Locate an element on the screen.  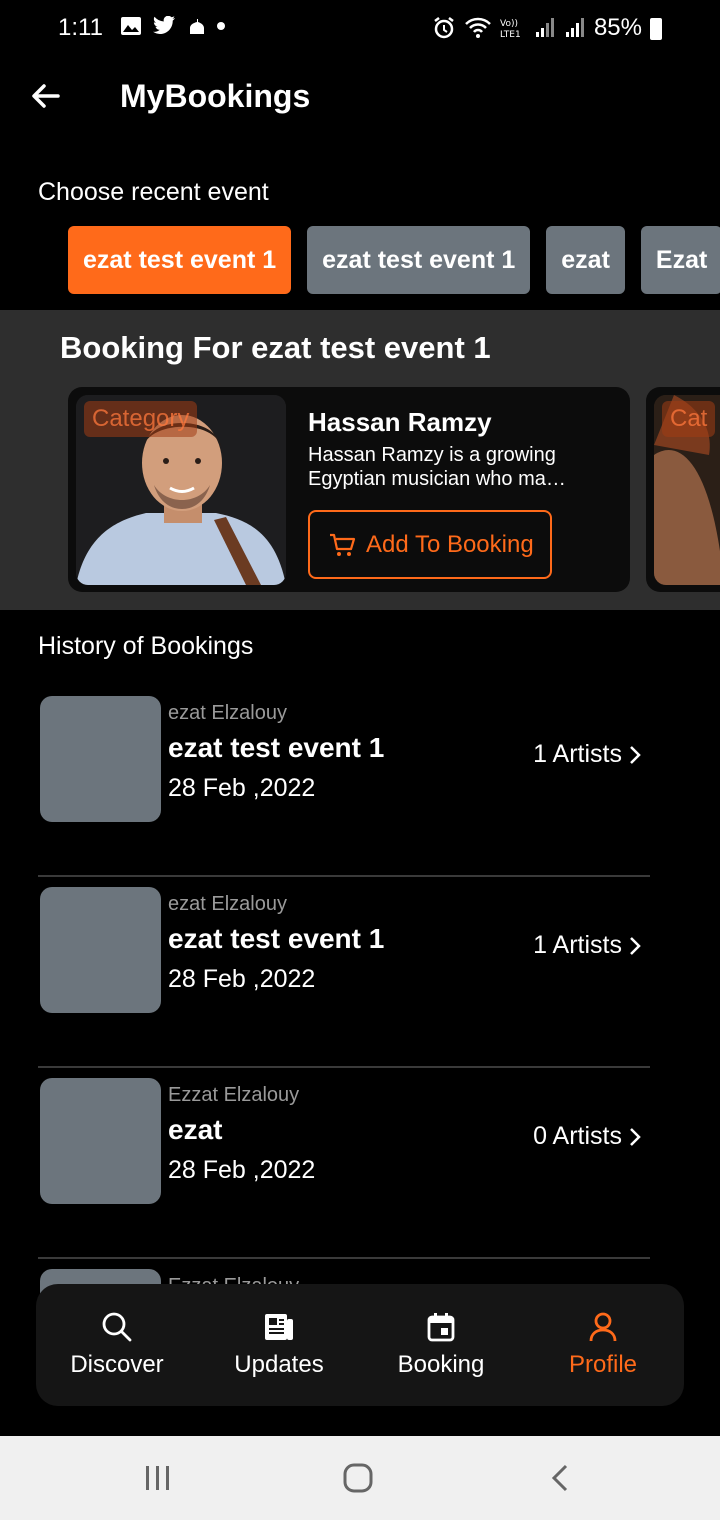
add-to-booking-button: Add To Booking is located at coordinates (430, 544).